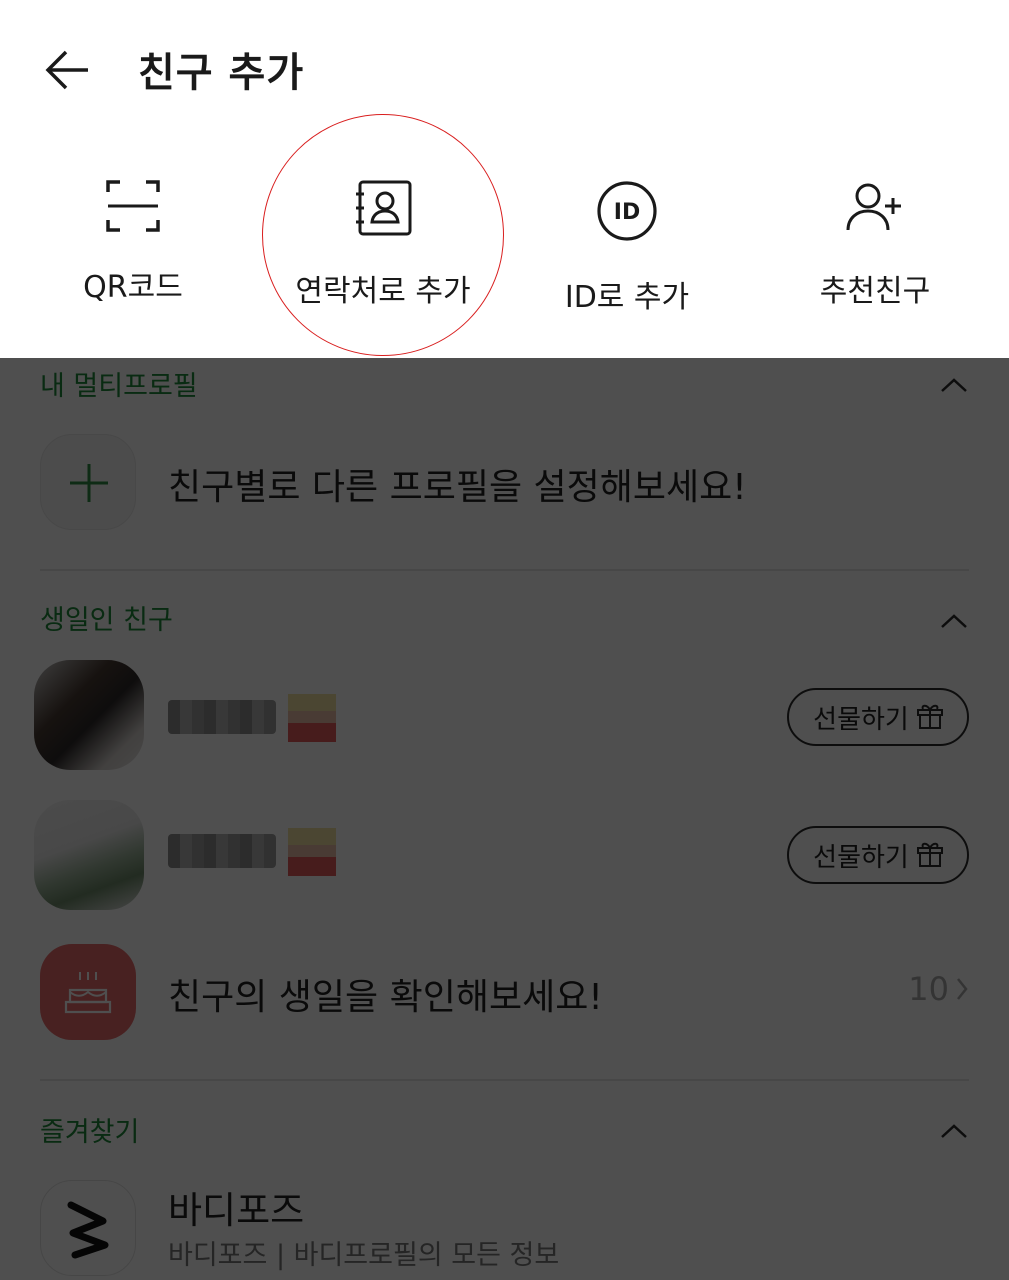 The height and width of the screenshot is (1280, 1009). I want to click on birthday-prompt: 친구의 생일을 확인해보세요!, so click(385, 994).